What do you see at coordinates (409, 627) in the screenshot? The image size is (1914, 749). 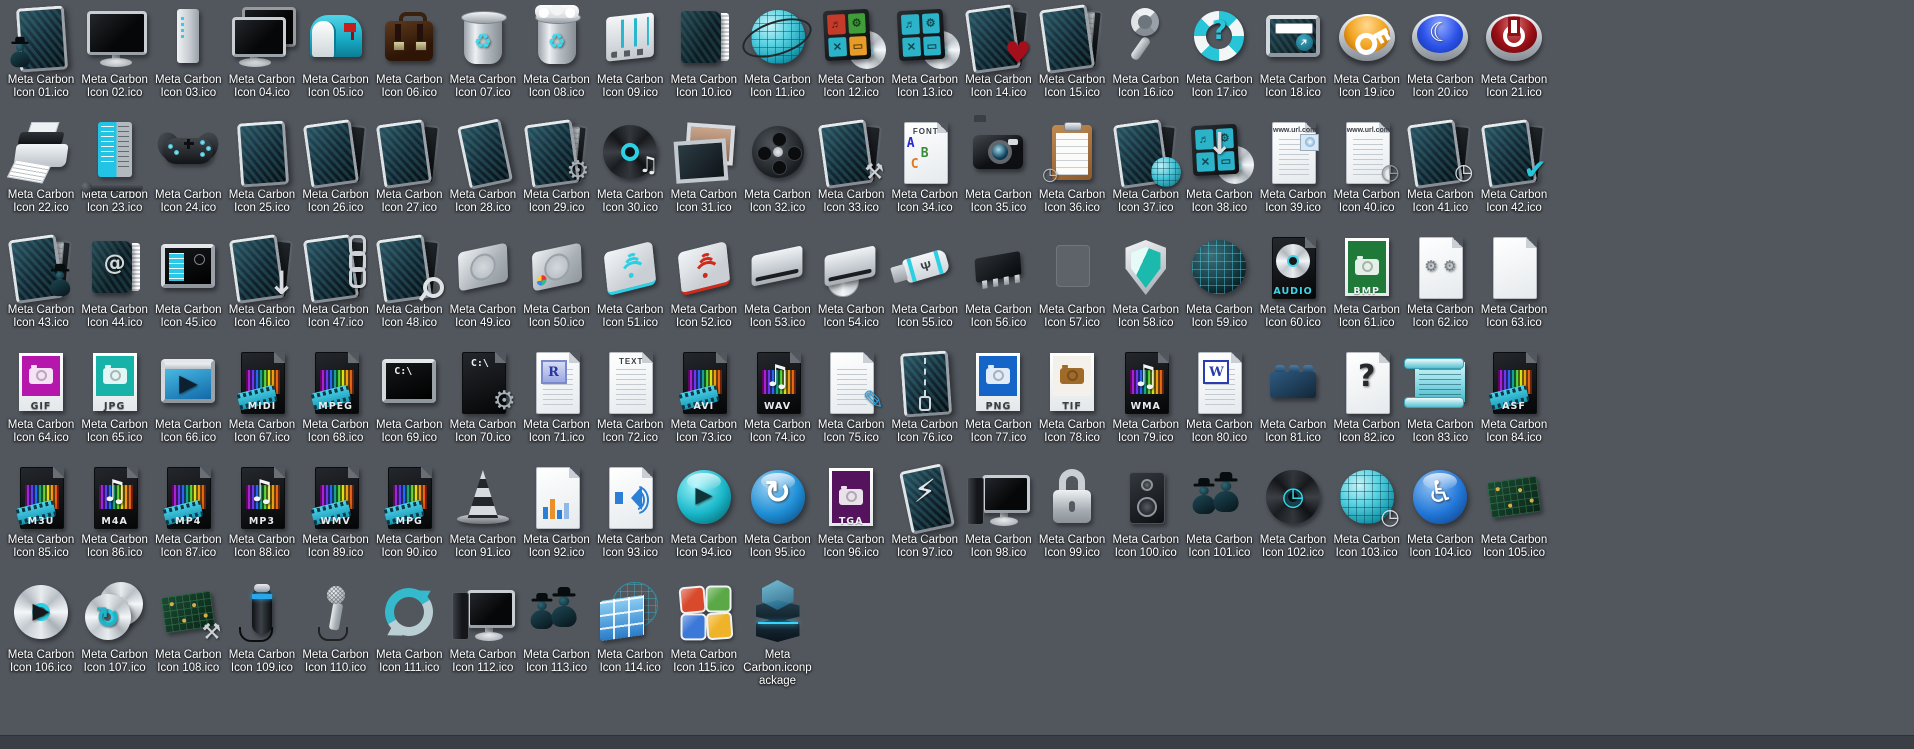 I see `file-item: Meta Carbon Icon 111.ico` at bounding box center [409, 627].